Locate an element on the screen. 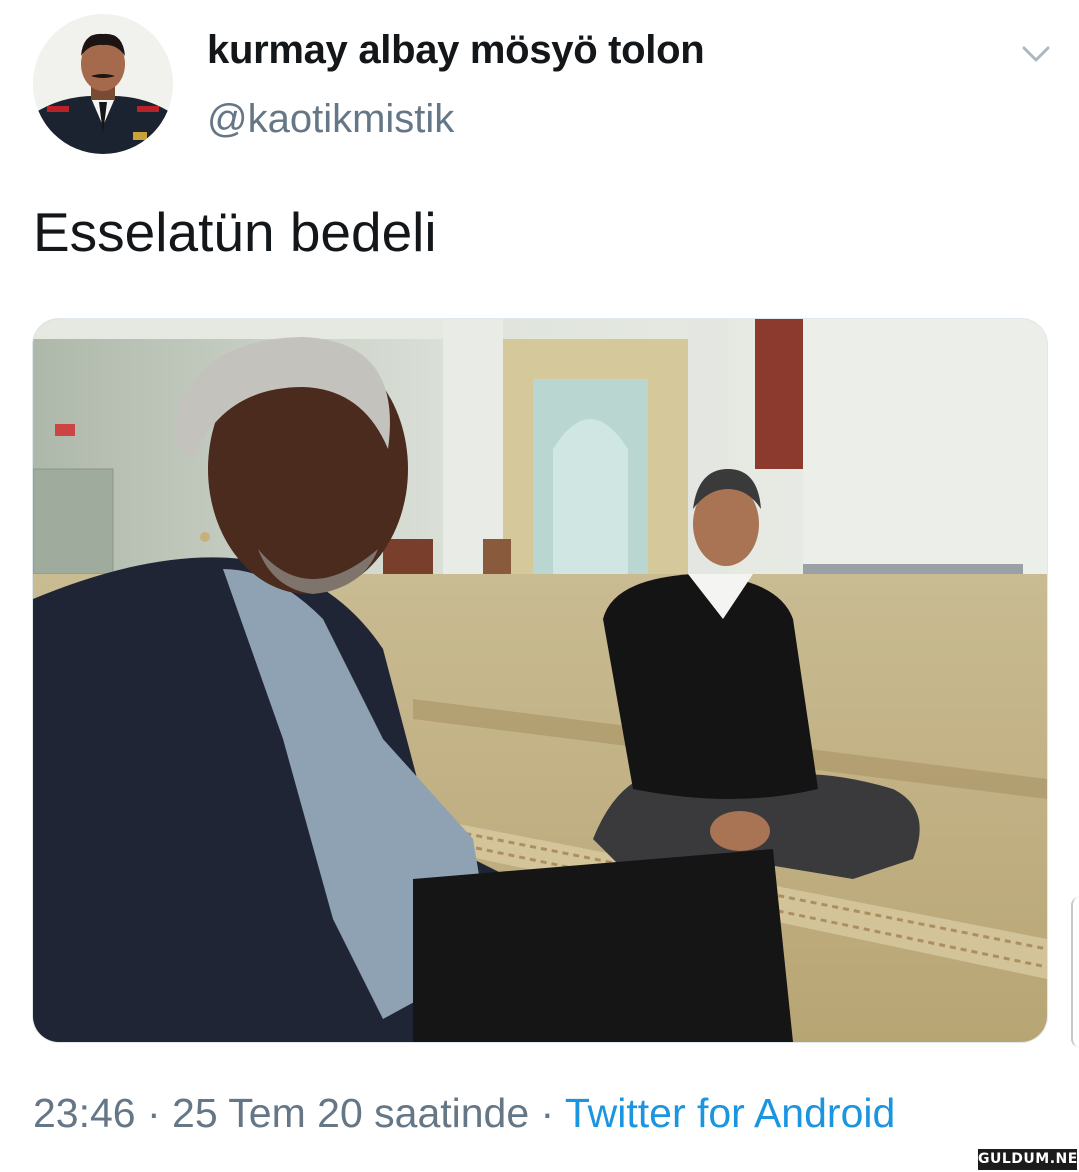 This screenshot has height=1172, width=1079. tweet-text: Esselatün bedeli is located at coordinates (235, 232).